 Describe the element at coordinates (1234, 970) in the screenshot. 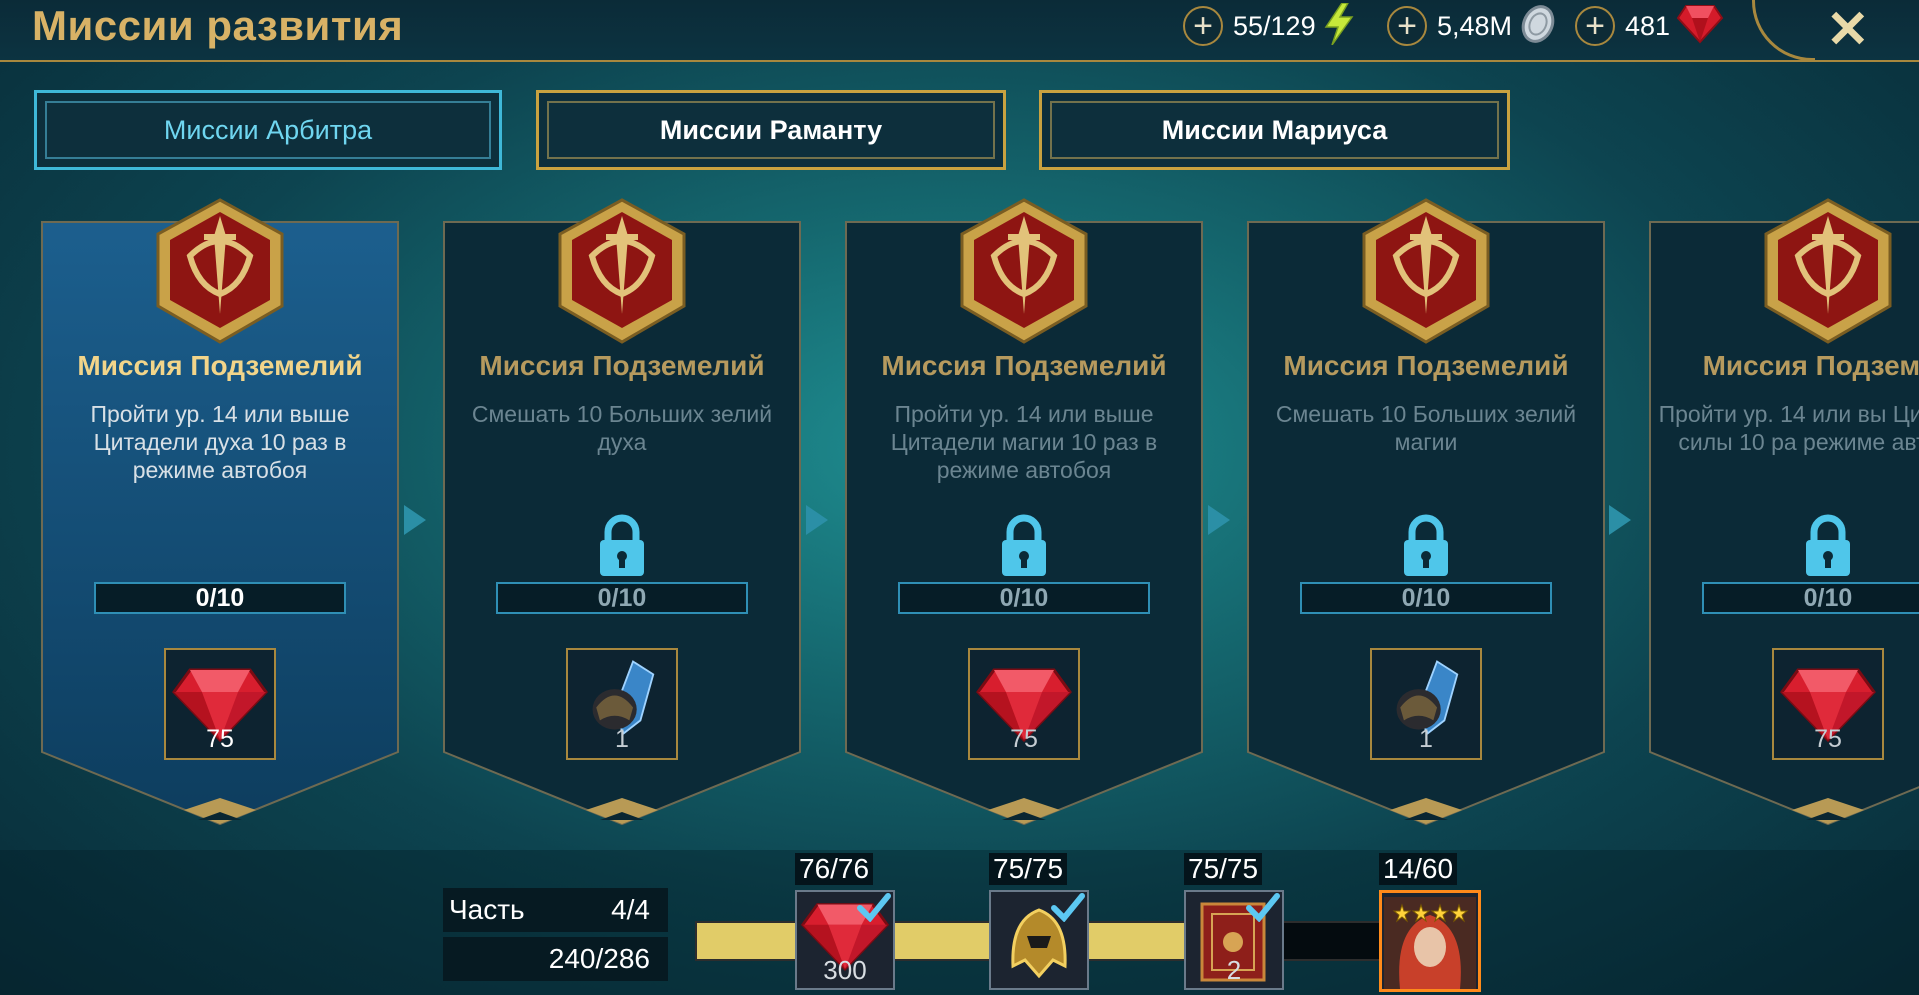

I see `milestone-amount: 2` at that location.